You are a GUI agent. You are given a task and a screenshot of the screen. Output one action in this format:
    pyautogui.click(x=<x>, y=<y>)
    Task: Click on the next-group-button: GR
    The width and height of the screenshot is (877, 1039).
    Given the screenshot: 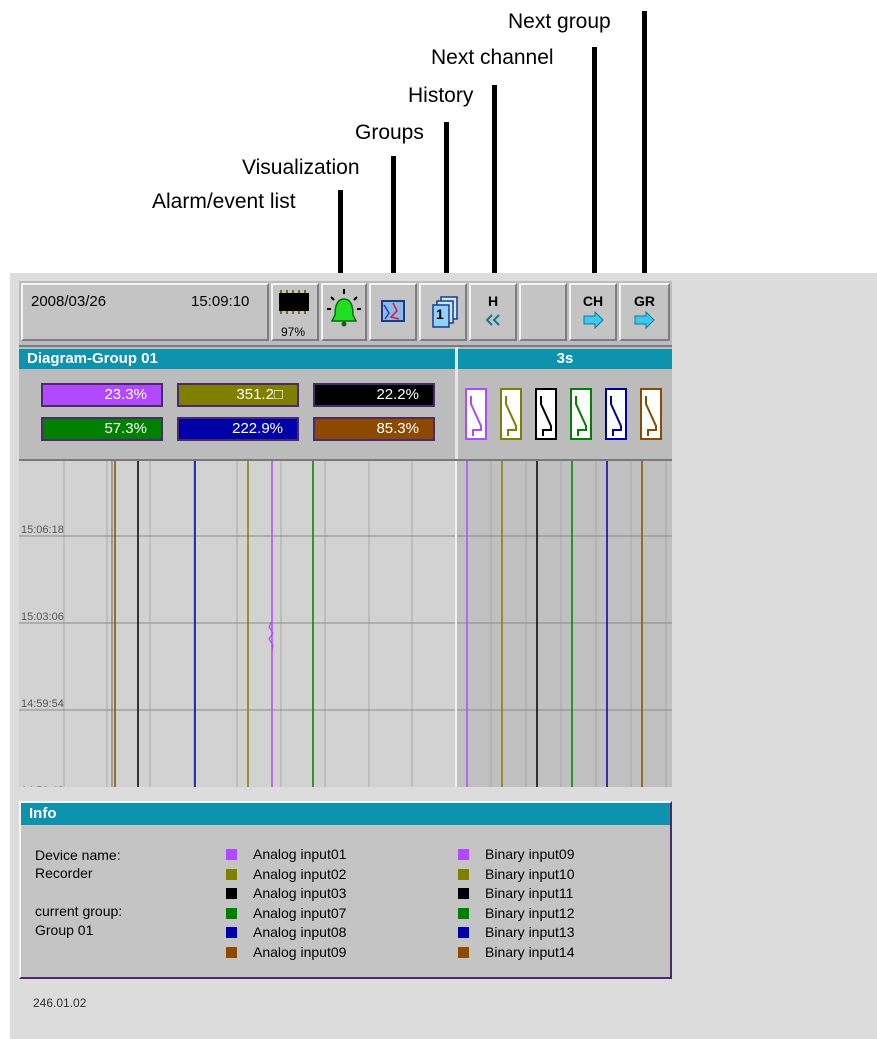 What is the action you would take?
    pyautogui.click(x=644, y=312)
    